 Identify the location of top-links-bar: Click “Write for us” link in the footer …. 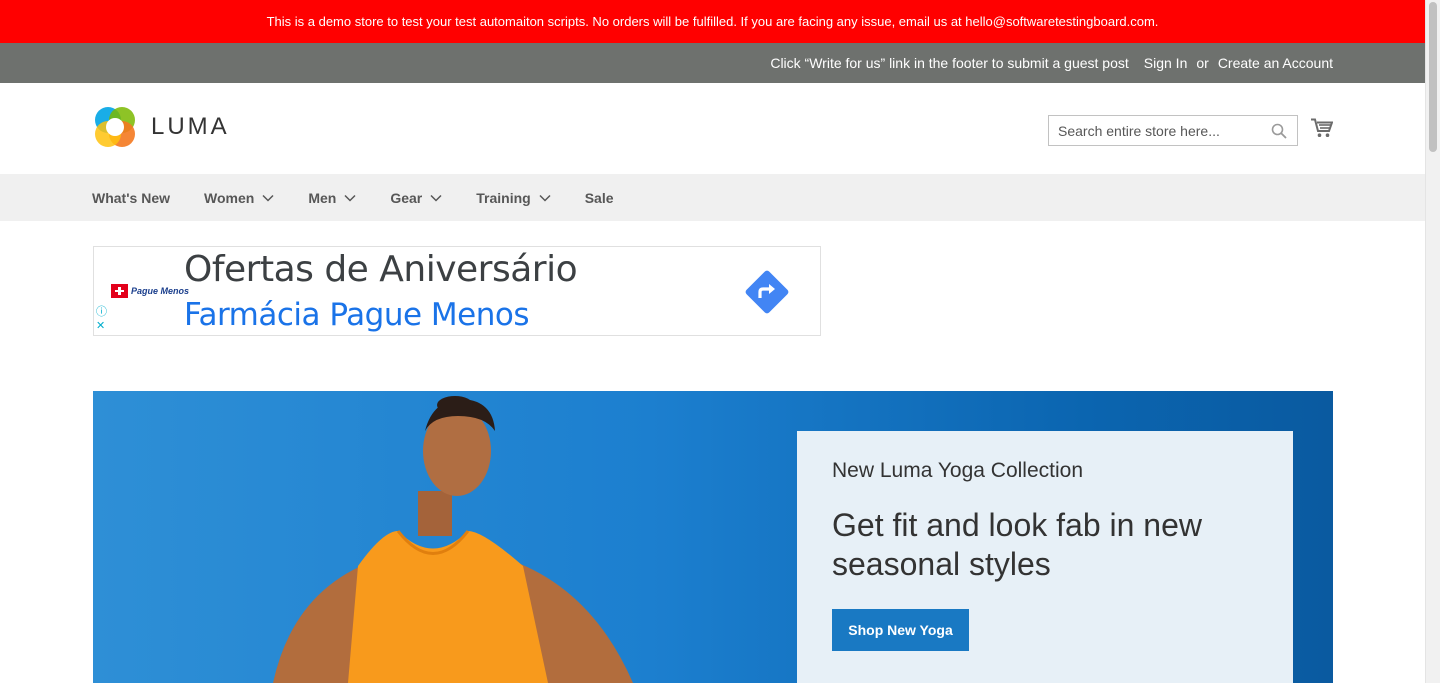
(712, 63).